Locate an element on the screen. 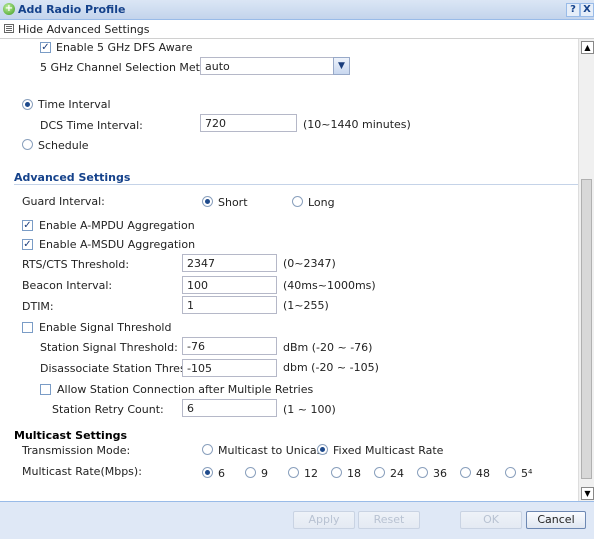 The height and width of the screenshot is (539, 594). amsdu-checkbox: ✓ is located at coordinates (27, 244).